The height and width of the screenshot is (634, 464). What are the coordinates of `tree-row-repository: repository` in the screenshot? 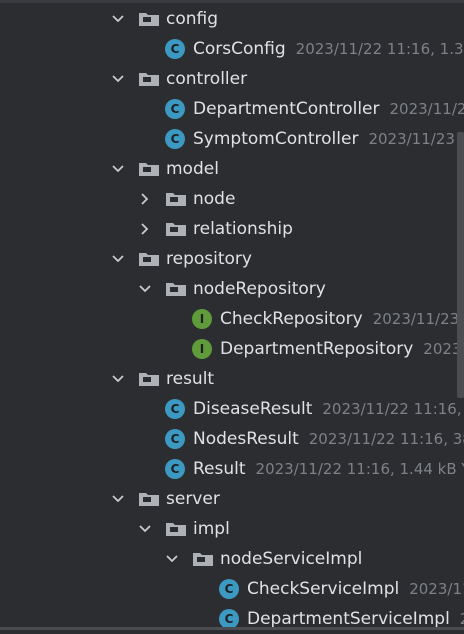 It's located at (232, 259).